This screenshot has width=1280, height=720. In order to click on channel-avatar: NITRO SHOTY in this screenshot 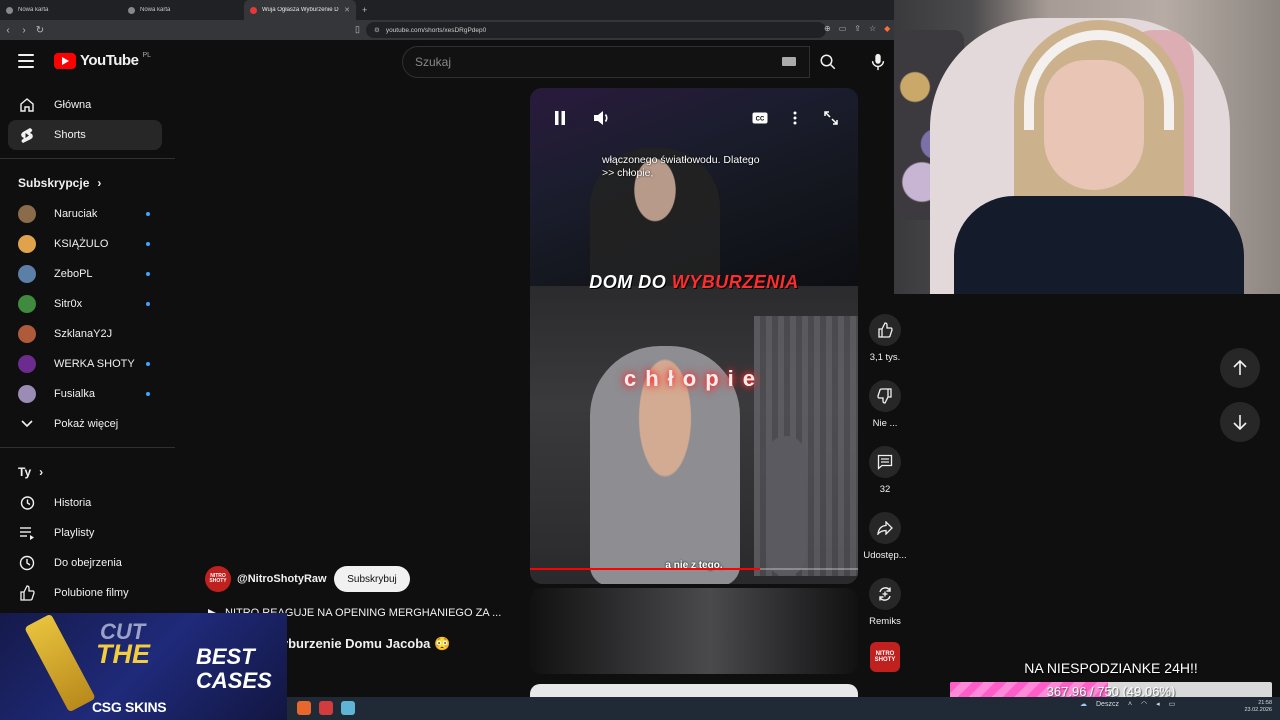, I will do `click(218, 579)`.